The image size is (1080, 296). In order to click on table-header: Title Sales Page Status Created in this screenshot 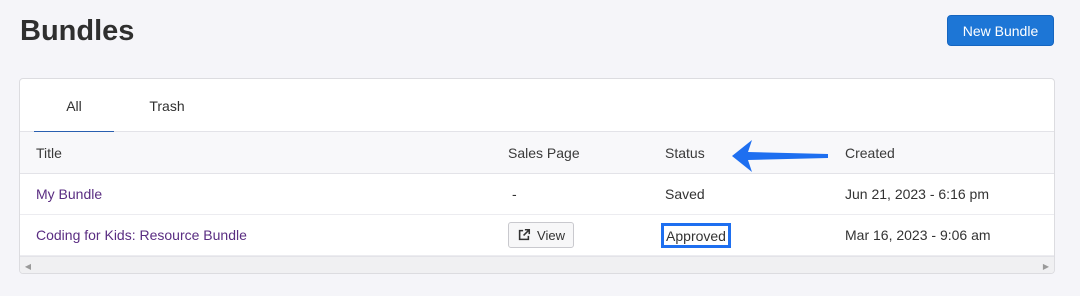, I will do `click(537, 153)`.